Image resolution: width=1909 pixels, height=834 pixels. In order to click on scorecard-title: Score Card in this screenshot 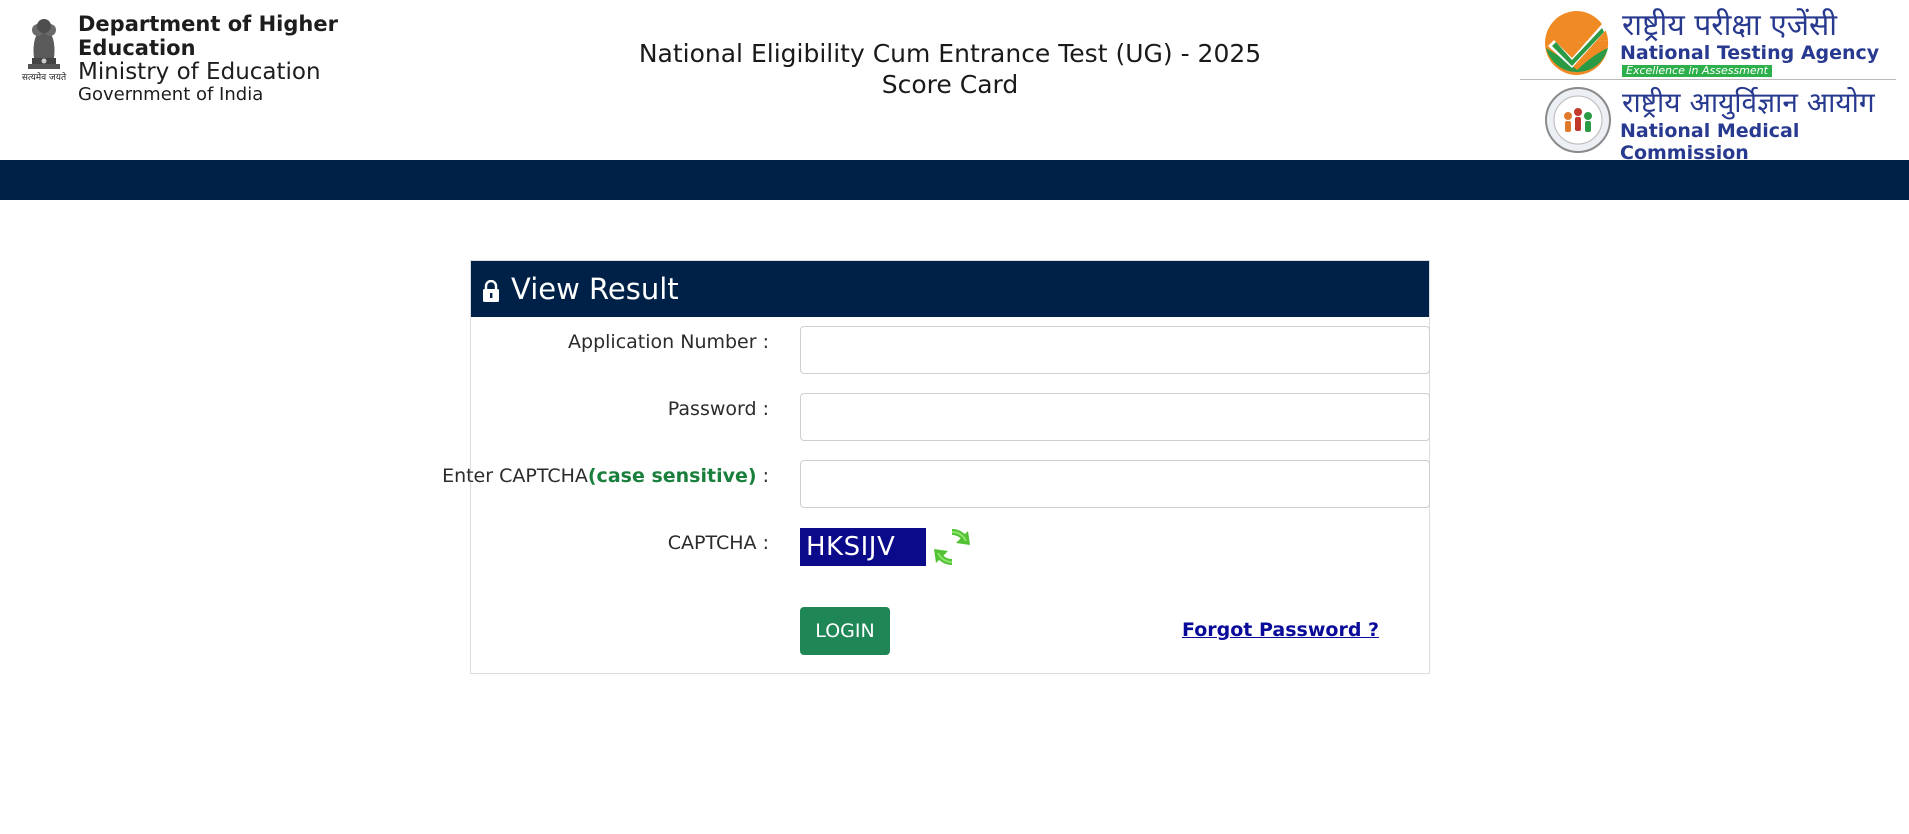, I will do `click(950, 84)`.